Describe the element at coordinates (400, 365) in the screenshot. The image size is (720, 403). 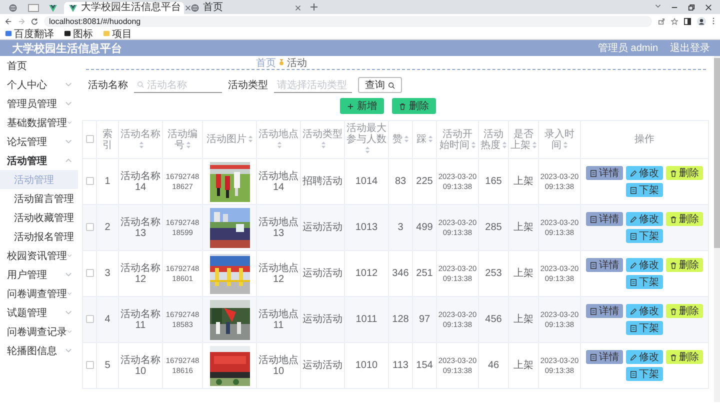
I see `table-cell: 113` at that location.